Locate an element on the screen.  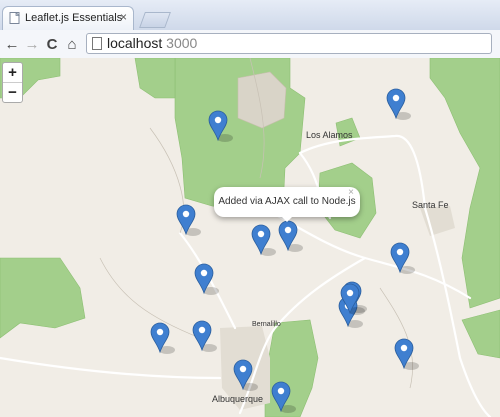
url-port: 3000 is located at coordinates (182, 43).